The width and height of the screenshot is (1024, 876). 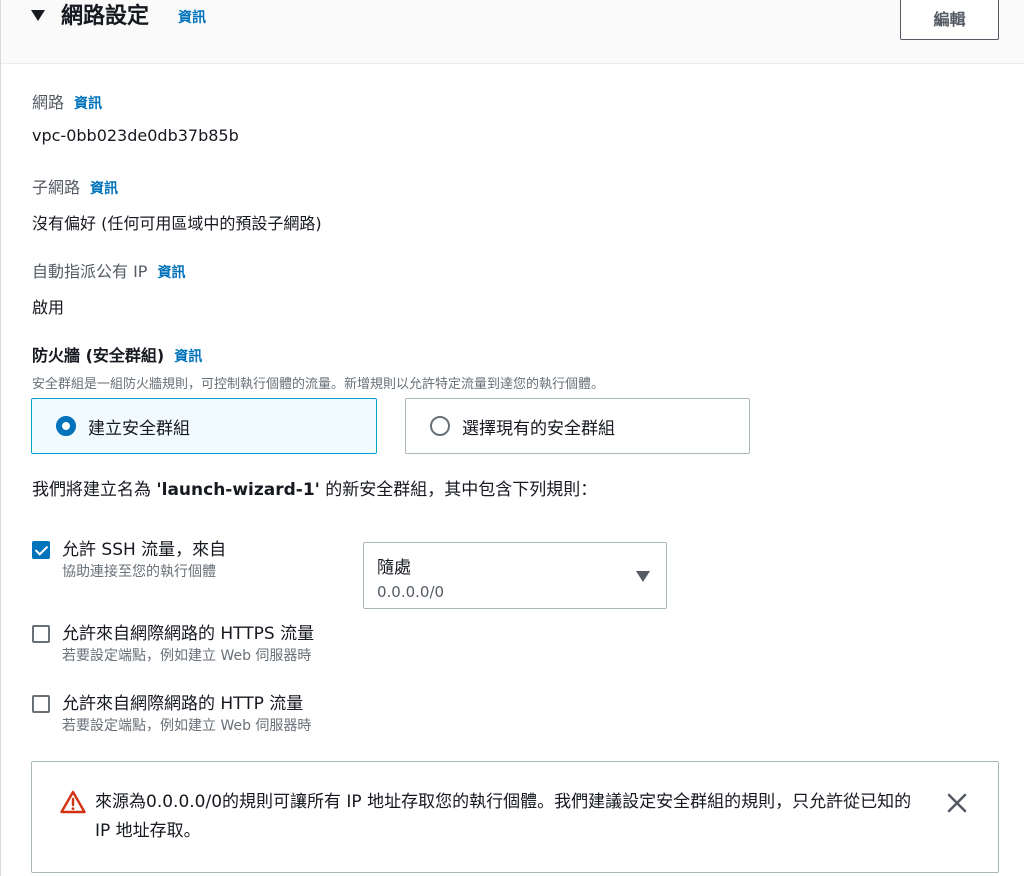 What do you see at coordinates (56, 187) in the screenshot?
I see `subnet-label: 子網路` at bounding box center [56, 187].